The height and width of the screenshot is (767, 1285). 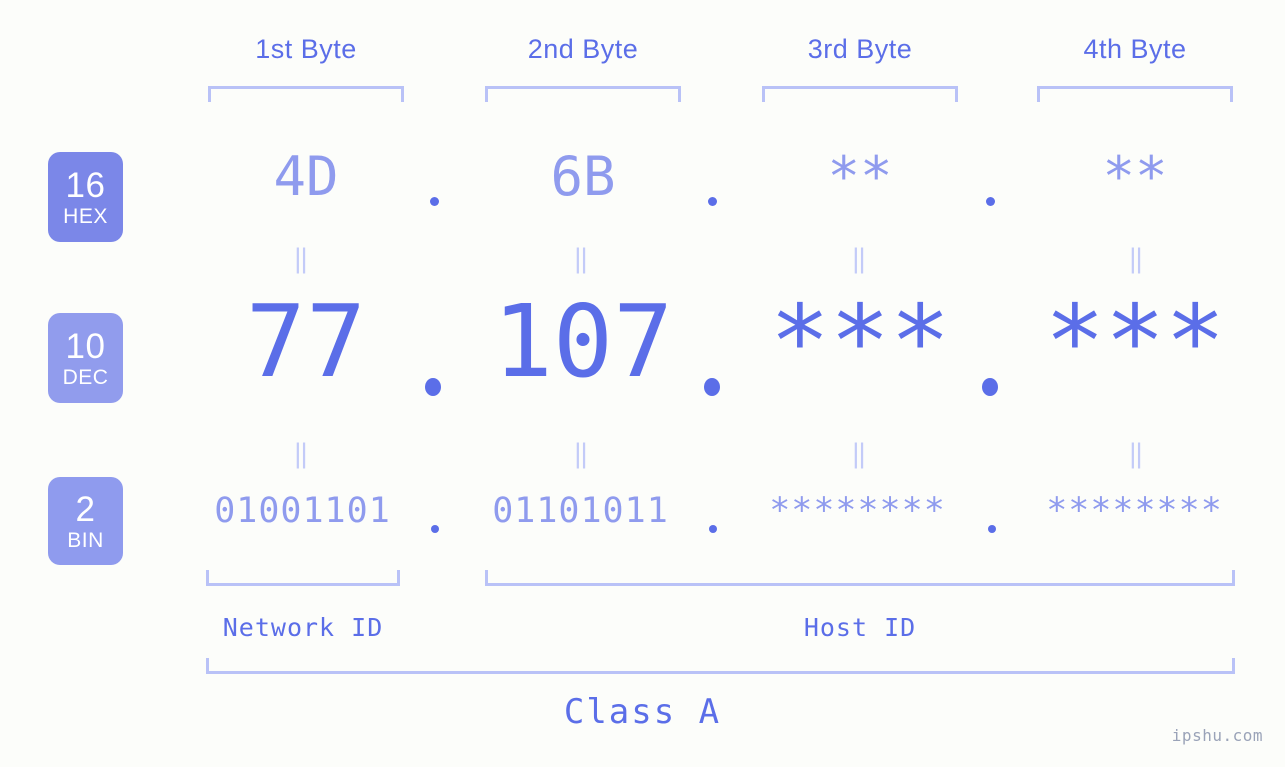 What do you see at coordinates (1135, 341) in the screenshot?
I see `dec-byte-4: ***` at bounding box center [1135, 341].